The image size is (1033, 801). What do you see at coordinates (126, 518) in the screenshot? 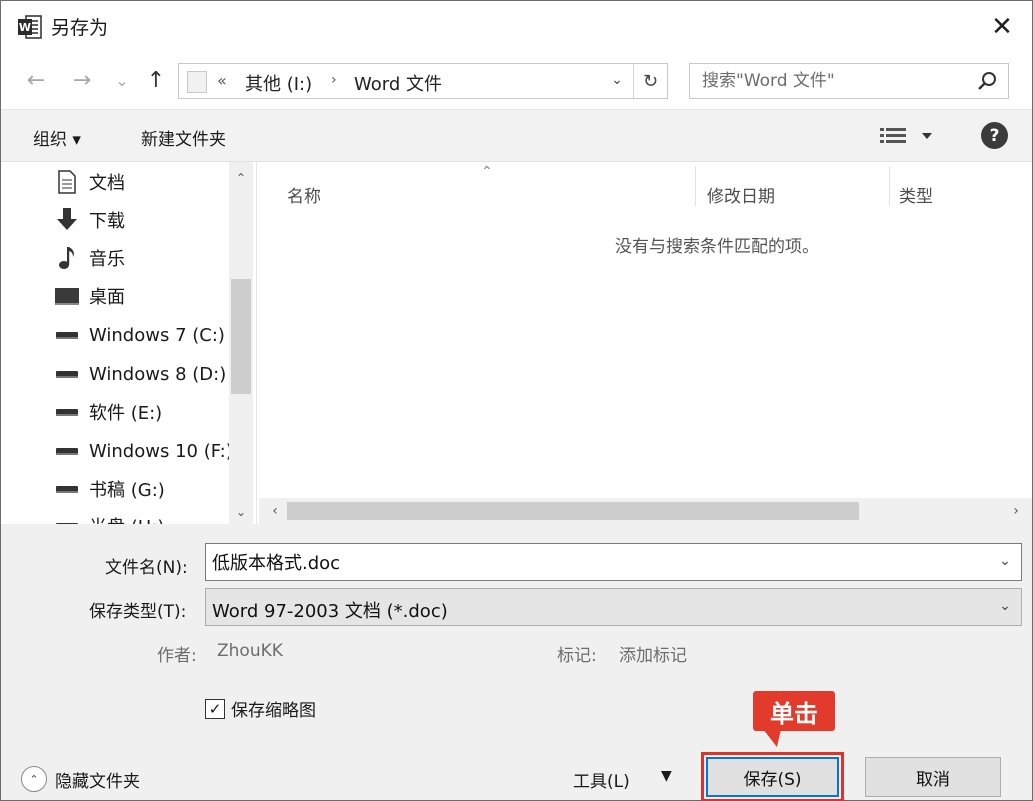
I see `nav-item-label: 光盘 (H:)` at bounding box center [126, 518].